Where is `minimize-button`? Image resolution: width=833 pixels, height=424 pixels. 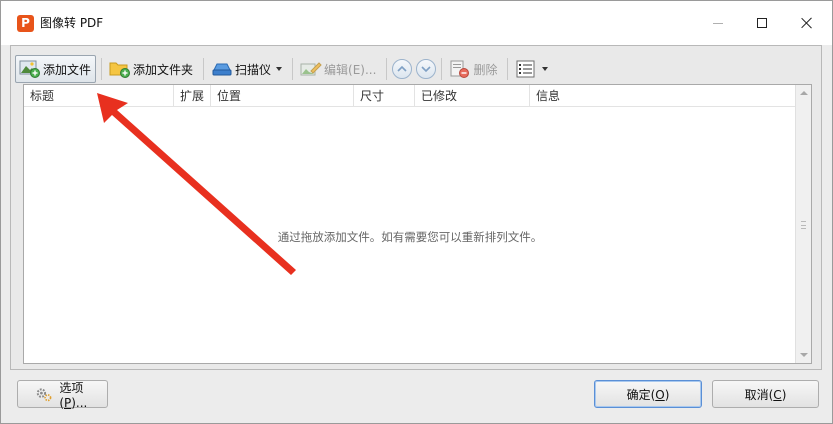
minimize-button is located at coordinates (718, 23).